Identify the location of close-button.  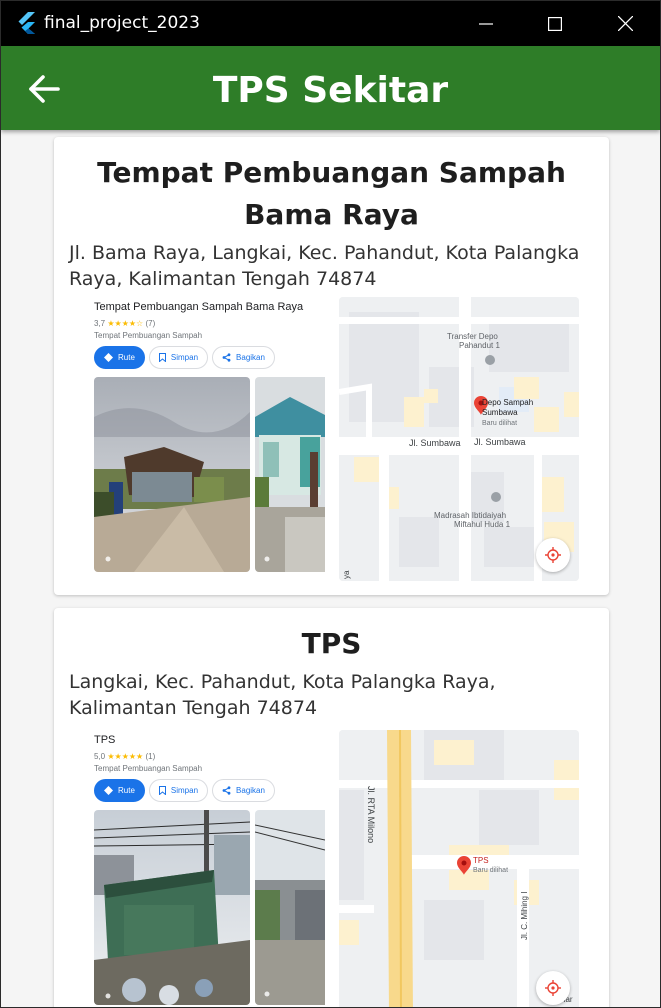
(625, 23).